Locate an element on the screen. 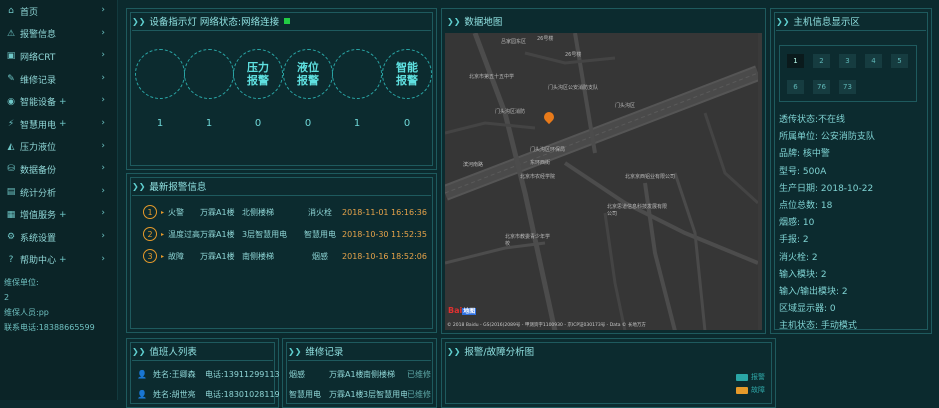 This screenshot has width=939, height=408. sidebar-item: ◉ 智能设备 + › is located at coordinates (58, 101).